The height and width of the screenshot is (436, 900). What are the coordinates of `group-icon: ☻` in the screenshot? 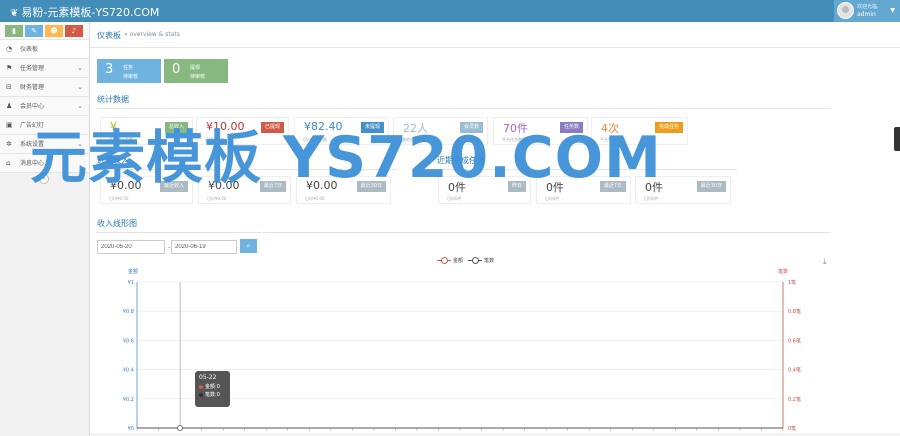 It's located at (54, 31).